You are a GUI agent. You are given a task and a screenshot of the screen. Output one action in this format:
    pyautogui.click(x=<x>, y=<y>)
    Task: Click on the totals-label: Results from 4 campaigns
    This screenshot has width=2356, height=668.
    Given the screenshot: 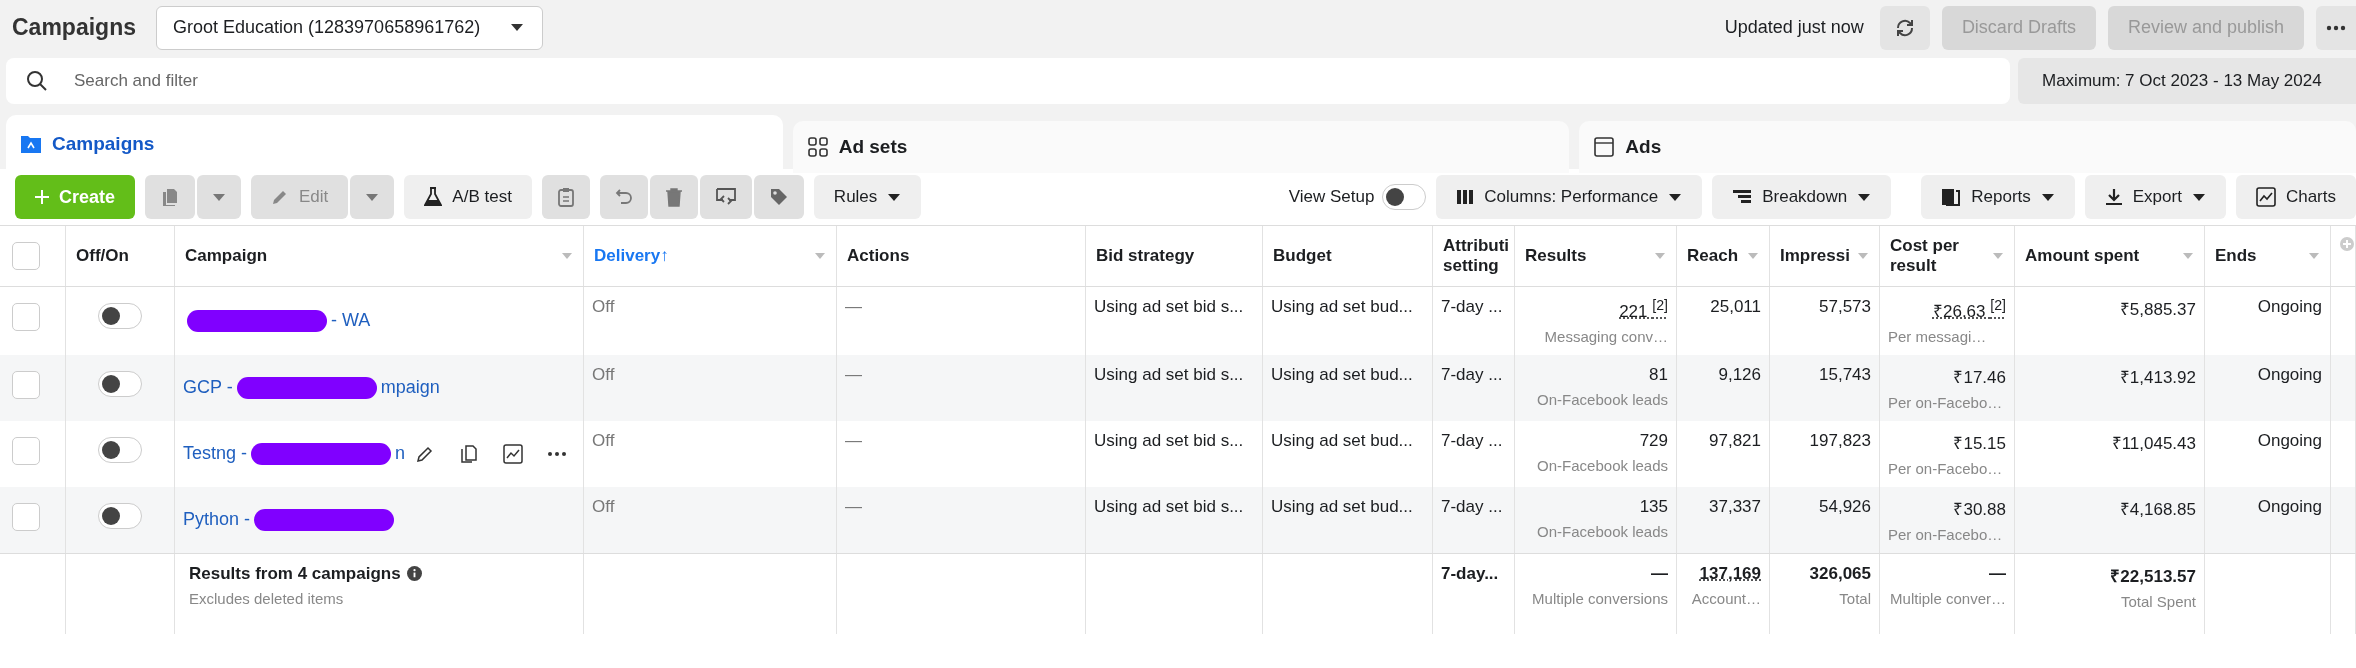 What is the action you would take?
    pyautogui.click(x=295, y=573)
    